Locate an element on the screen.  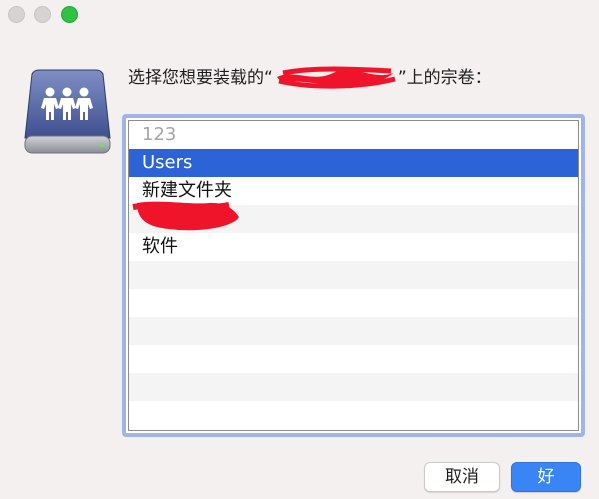
prompt-text: 选择您想要装载的“ ”上的宗卷： is located at coordinates (310, 76).